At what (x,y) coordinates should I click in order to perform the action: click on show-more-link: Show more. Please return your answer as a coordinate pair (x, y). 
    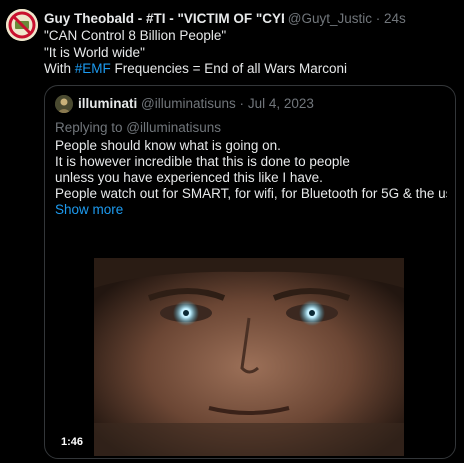
    Looking at the image, I should click on (89, 209).